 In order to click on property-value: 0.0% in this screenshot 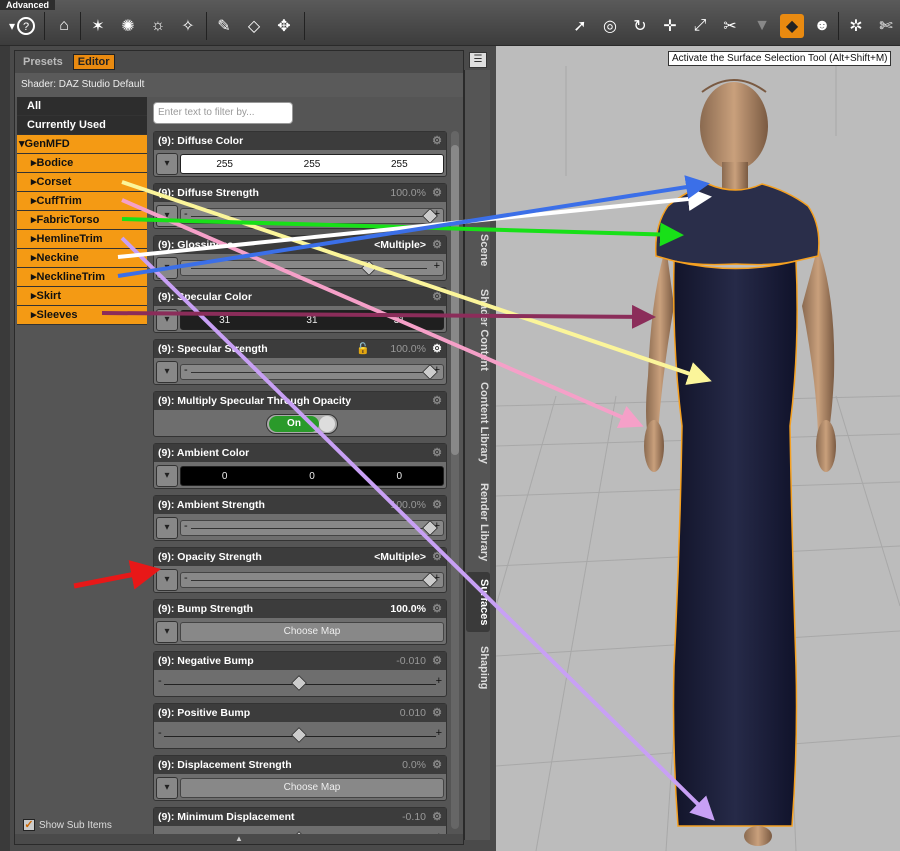, I will do `click(414, 765)`.